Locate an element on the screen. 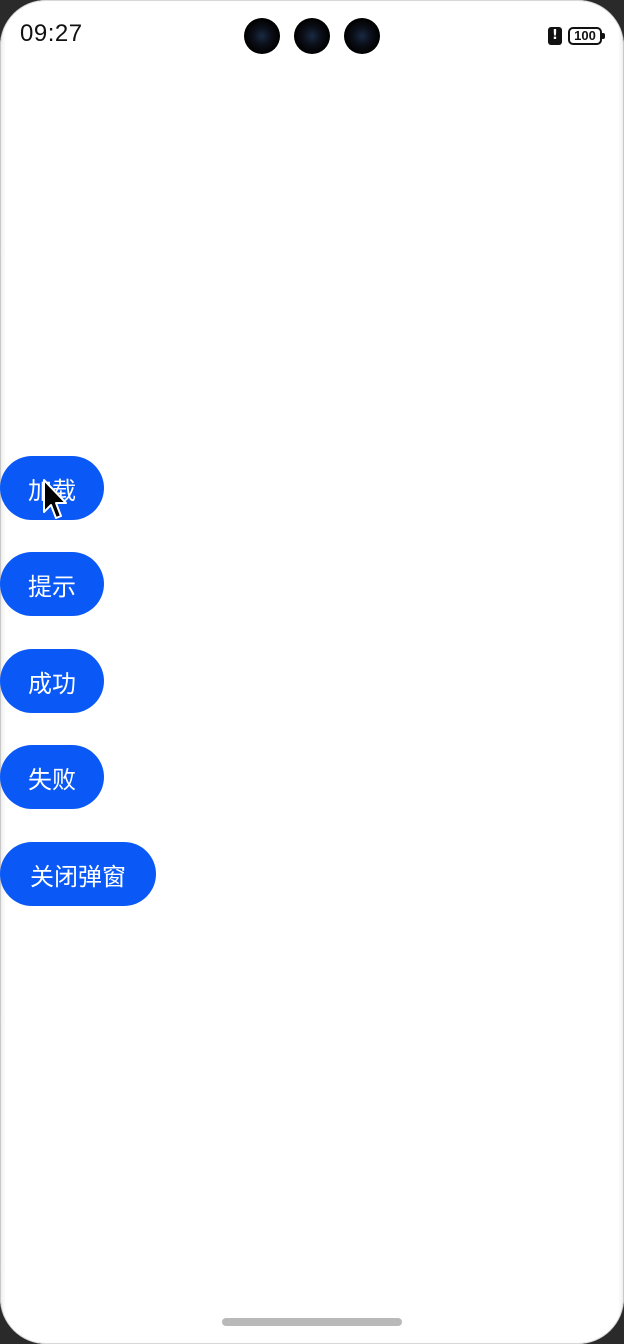 Image resolution: width=624 pixels, height=1344 pixels. status-indicators: 100 is located at coordinates (576, 36).